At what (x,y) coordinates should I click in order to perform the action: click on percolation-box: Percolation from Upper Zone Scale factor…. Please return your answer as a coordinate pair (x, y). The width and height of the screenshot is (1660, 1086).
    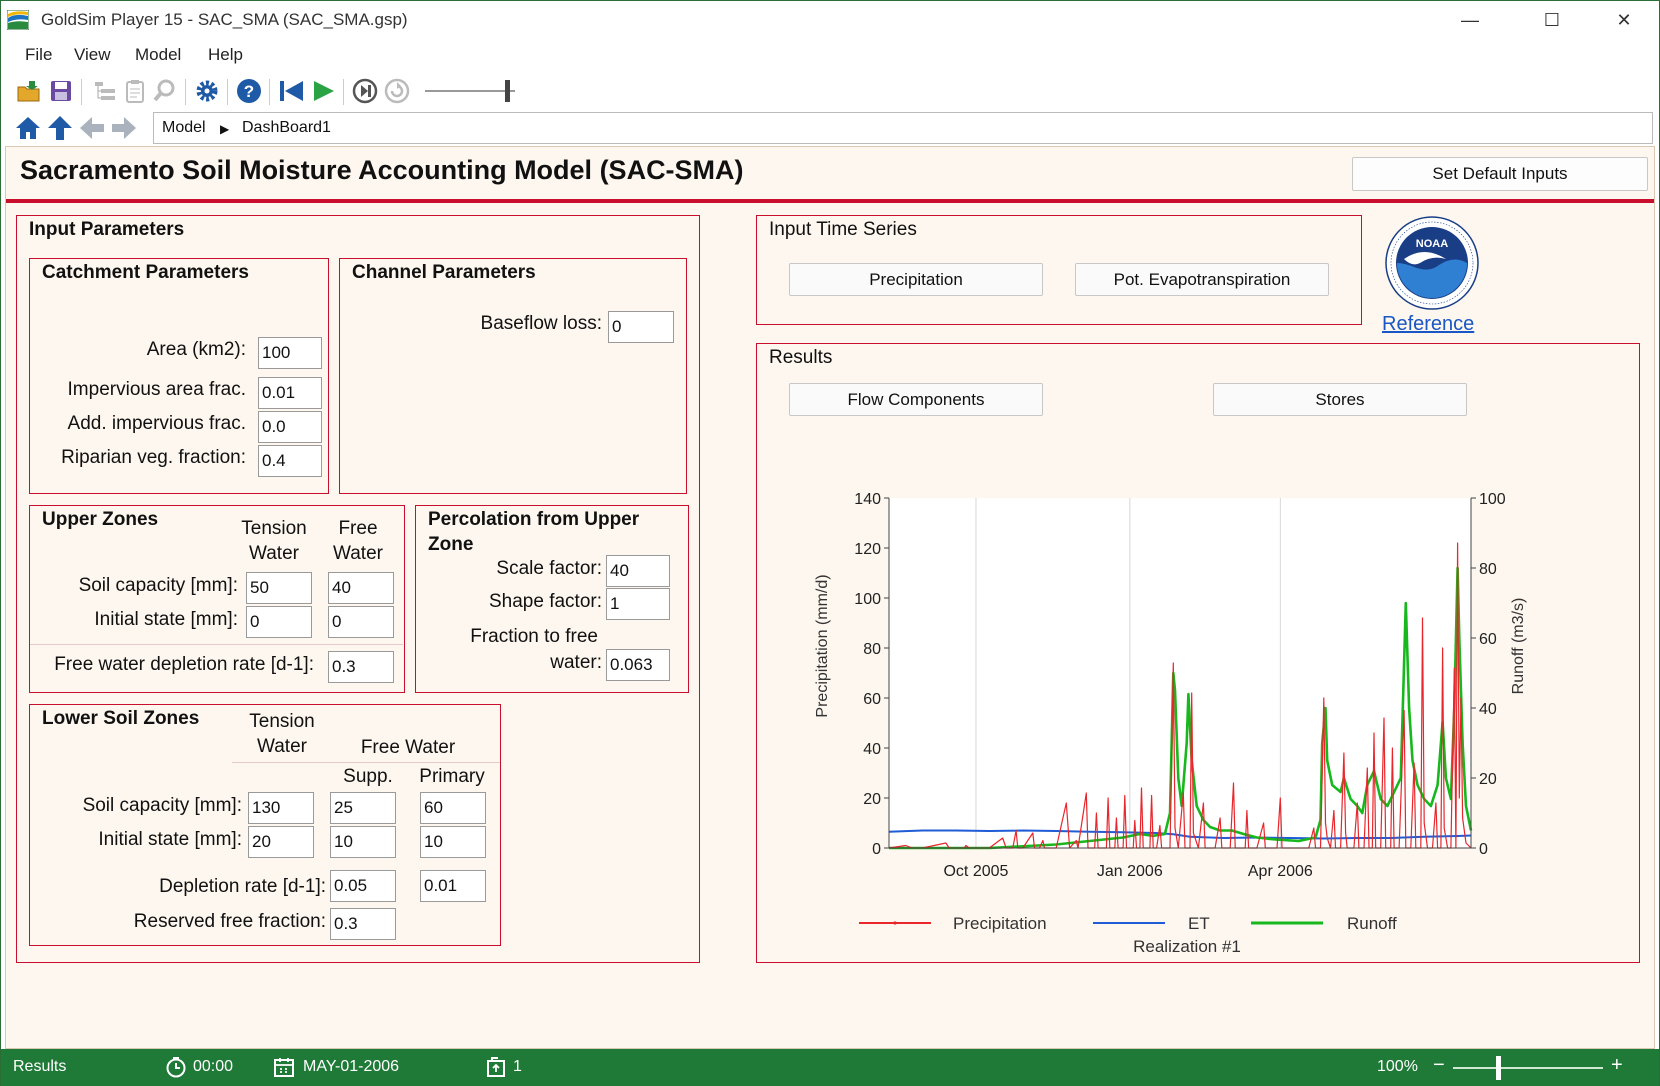
    Looking at the image, I should click on (552, 599).